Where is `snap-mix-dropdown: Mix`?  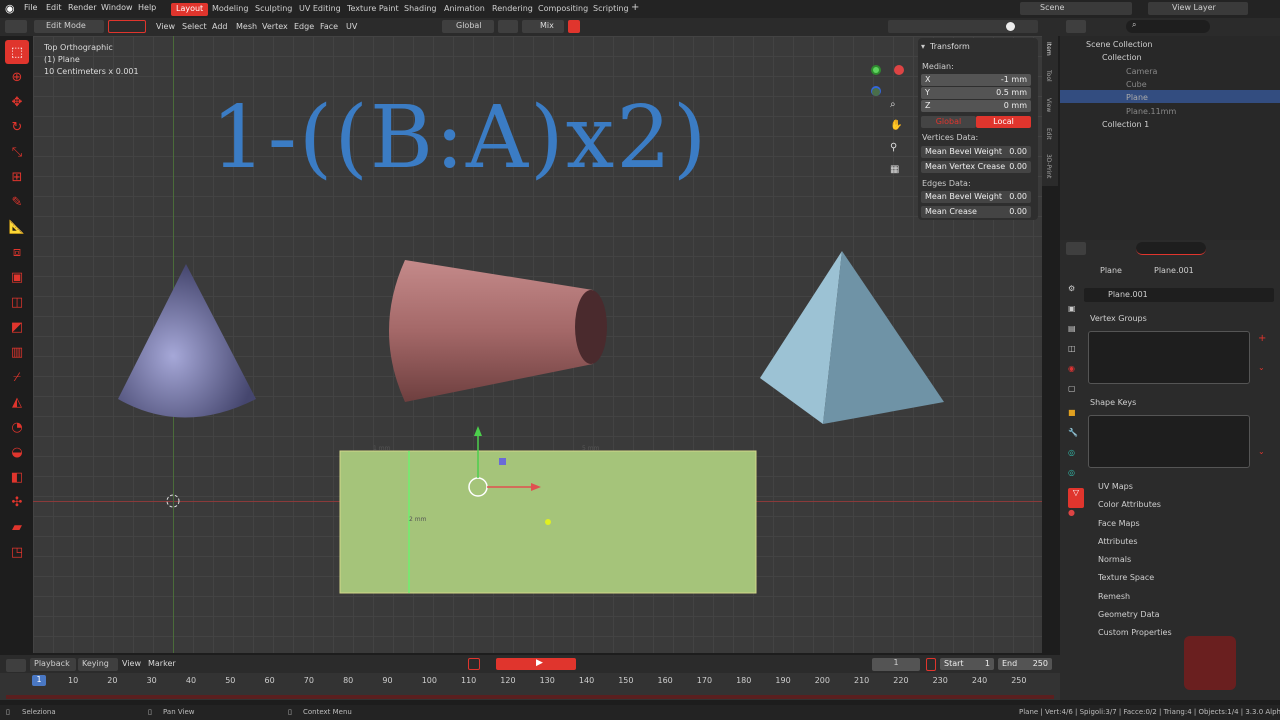 snap-mix-dropdown: Mix is located at coordinates (543, 26).